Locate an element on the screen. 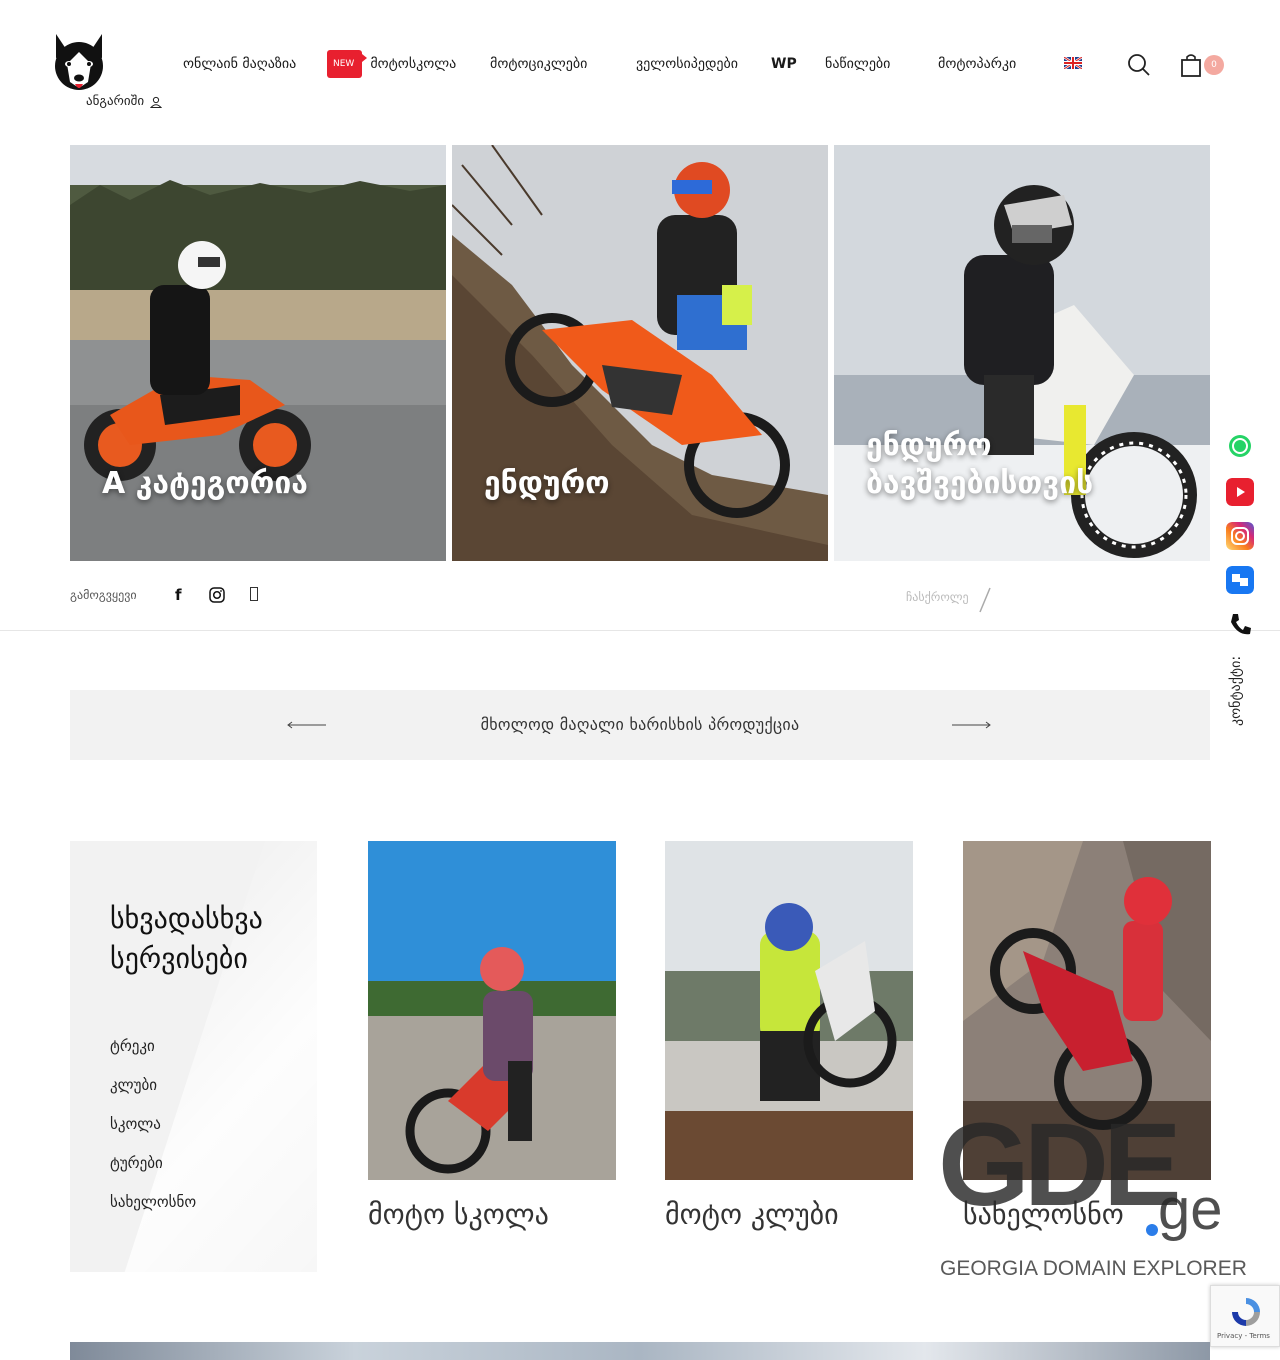  slide-a-category: A კატეგორია is located at coordinates (258, 353).